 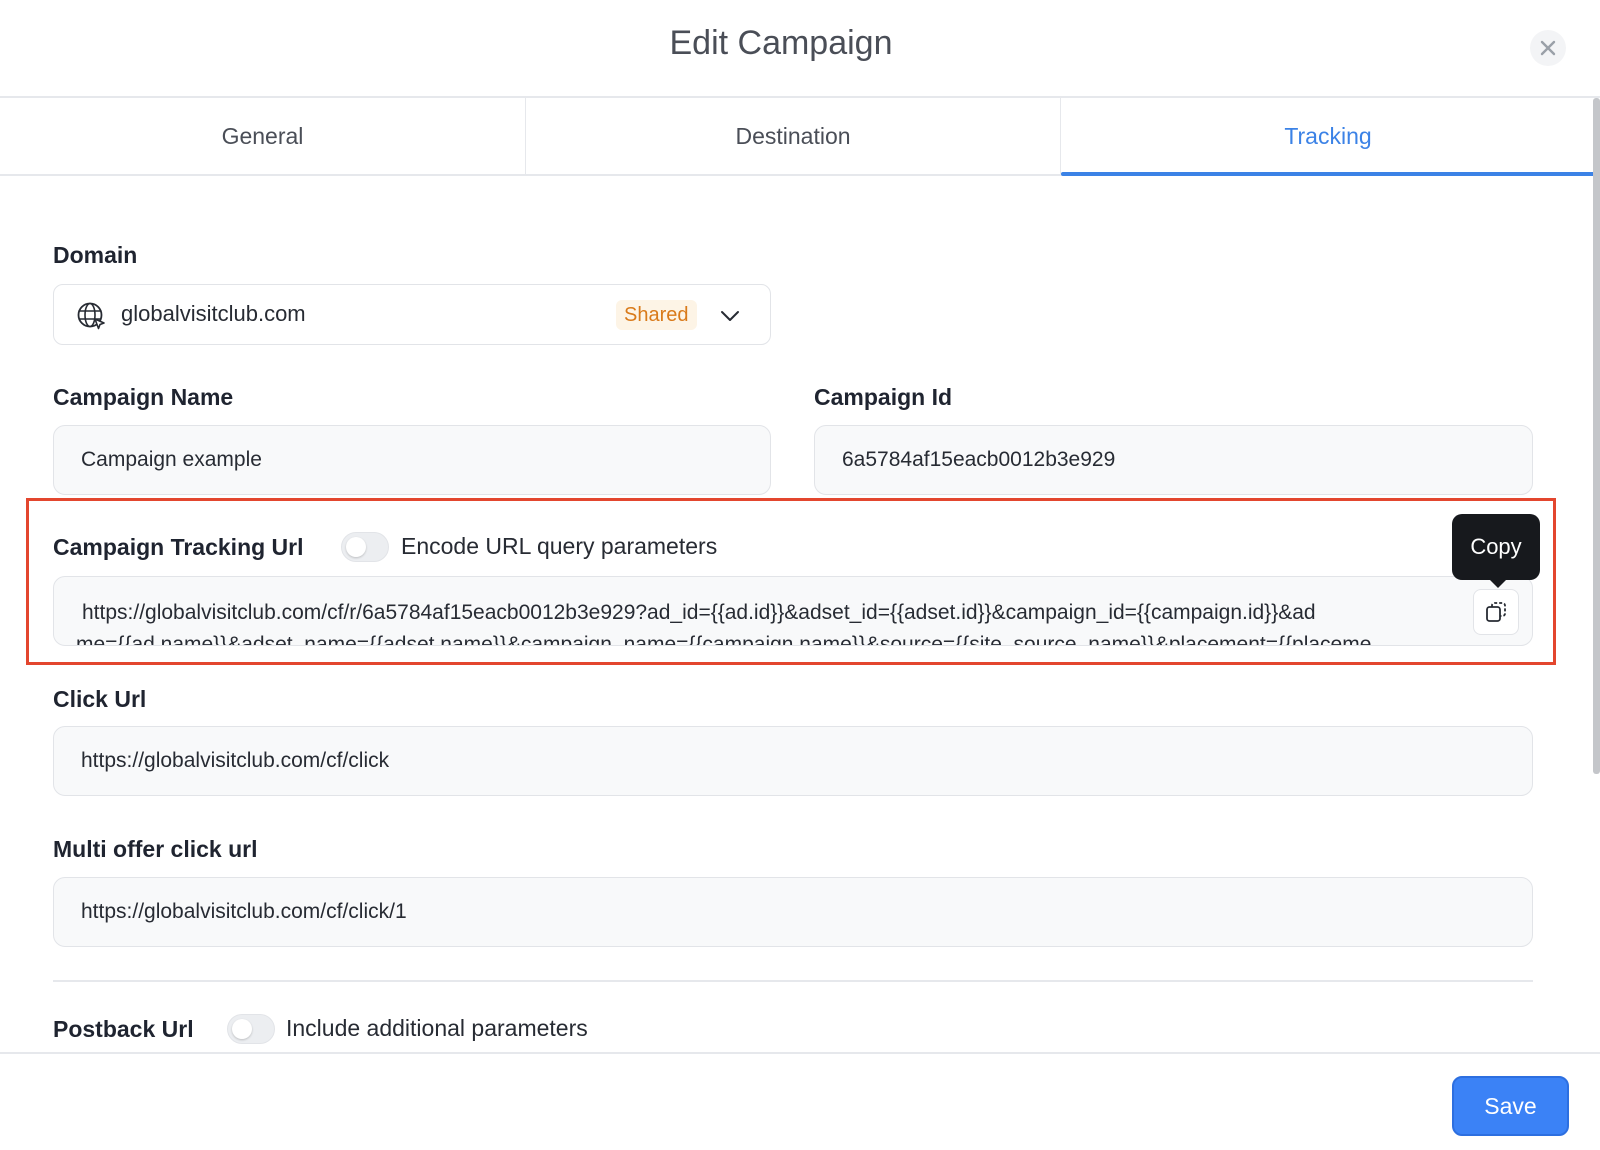 I want to click on encode-url-label: Encode URL query parameters, so click(x=559, y=546).